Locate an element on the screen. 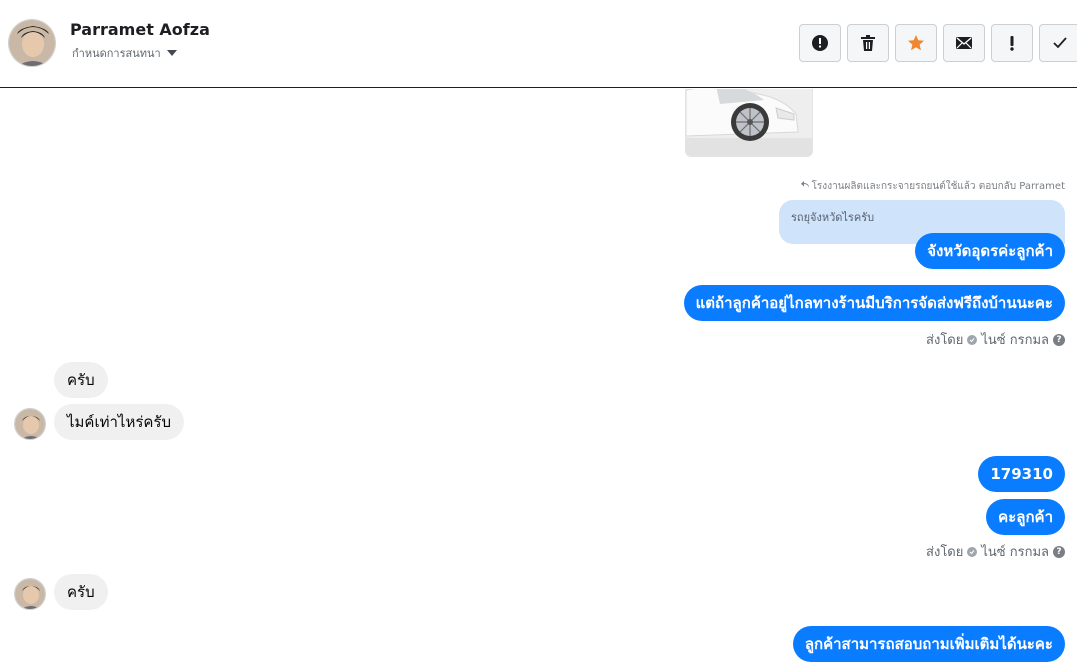 The image size is (1077, 663). follow-up-button is located at coordinates (1012, 43).